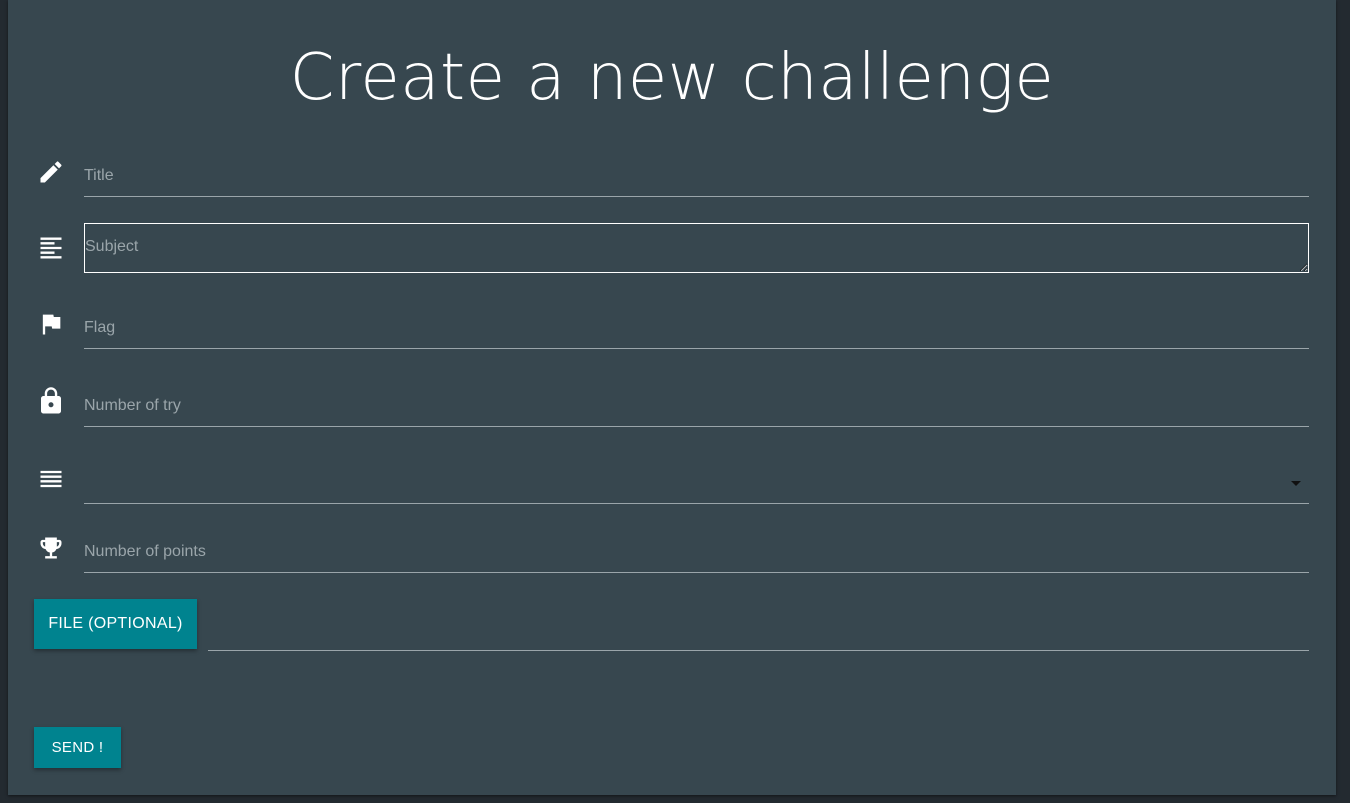 The width and height of the screenshot is (1350, 803). I want to click on tries-input, so click(696, 405).